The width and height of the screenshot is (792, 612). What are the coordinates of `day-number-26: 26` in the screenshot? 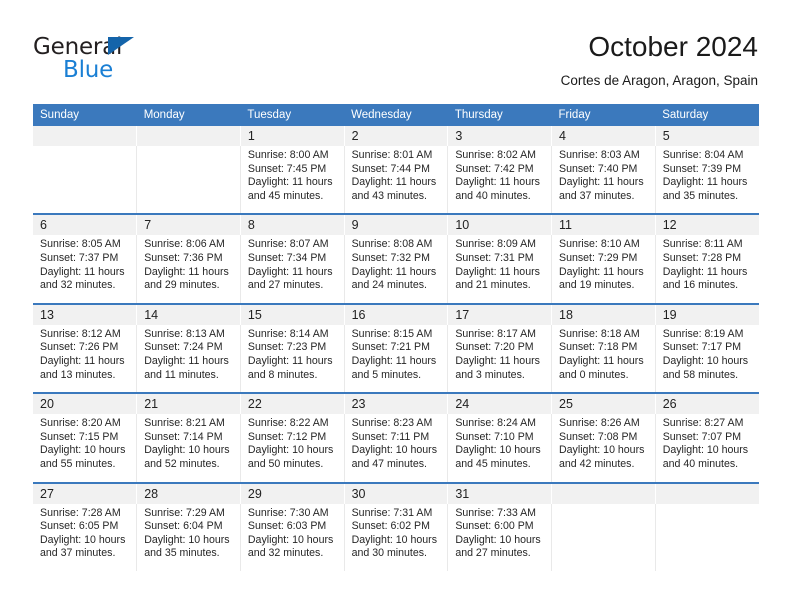 It's located at (707, 404).